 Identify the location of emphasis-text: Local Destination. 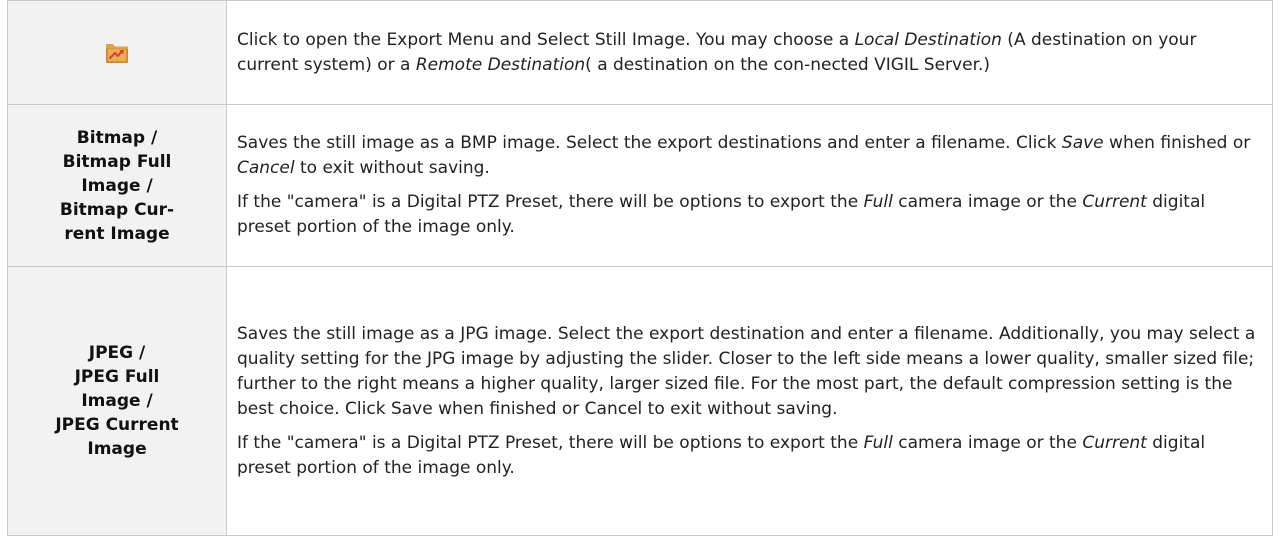
(928, 39).